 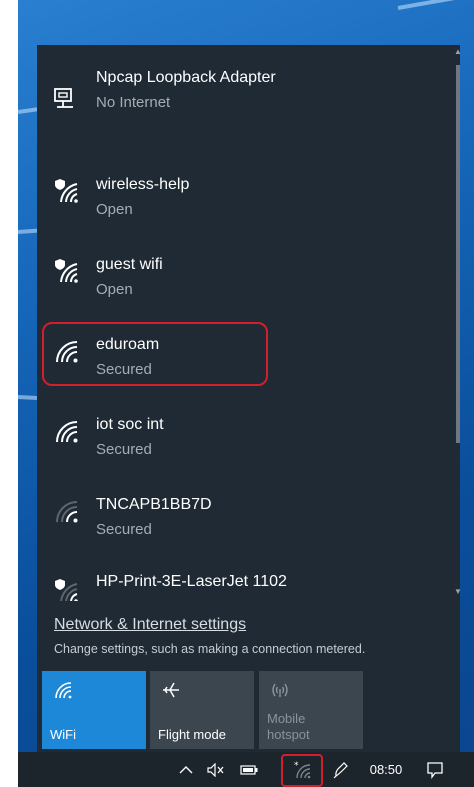 I want to click on hotspot-icon, so click(x=280, y=690).